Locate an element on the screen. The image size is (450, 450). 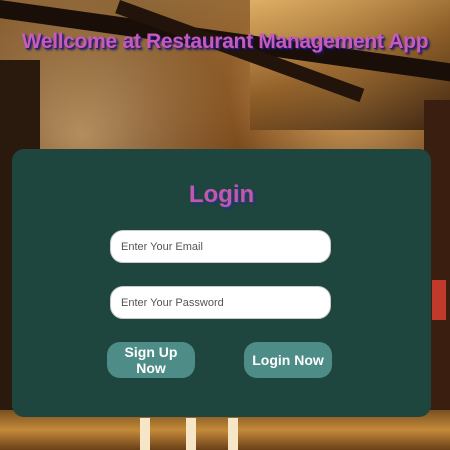
login-heading: Login is located at coordinates (221, 194).